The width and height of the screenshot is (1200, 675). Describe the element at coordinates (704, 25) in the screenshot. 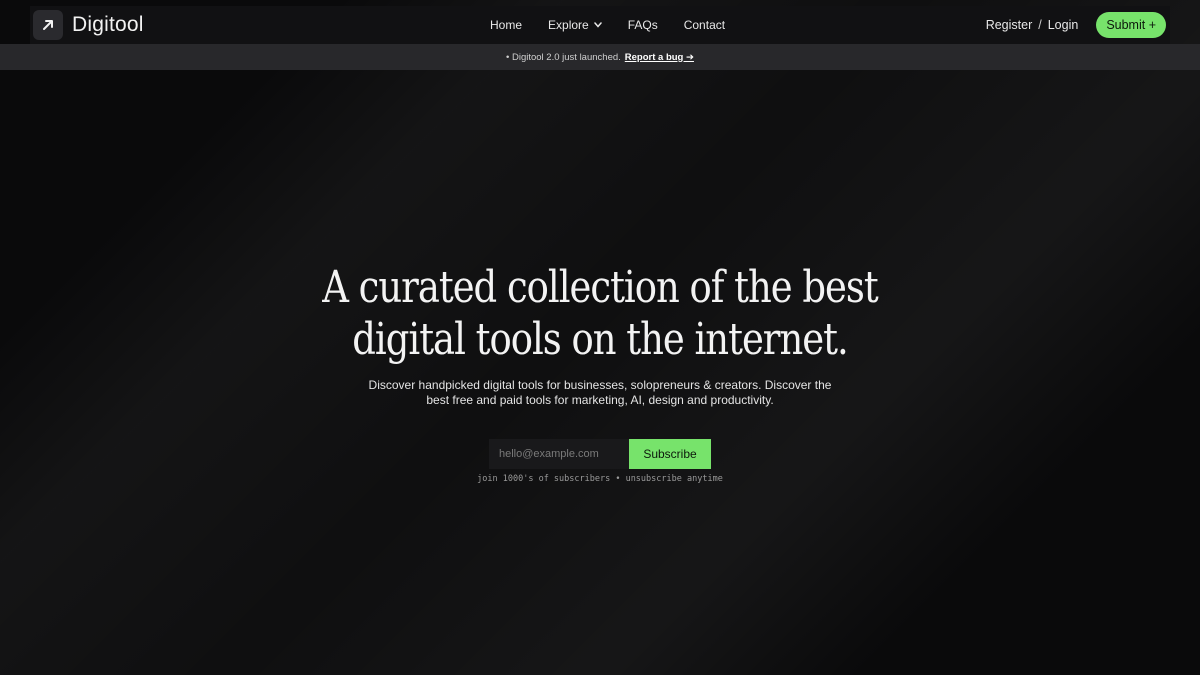

I see `nav-contact-link: Contact` at that location.